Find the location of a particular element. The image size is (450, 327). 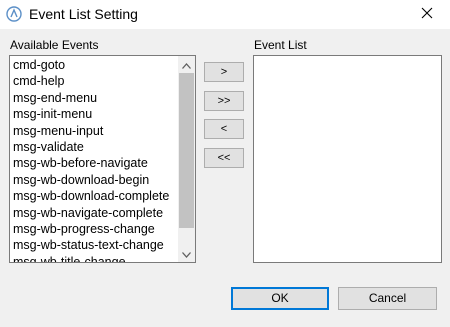

title-bar: Event List Setting is located at coordinates (225, 14).